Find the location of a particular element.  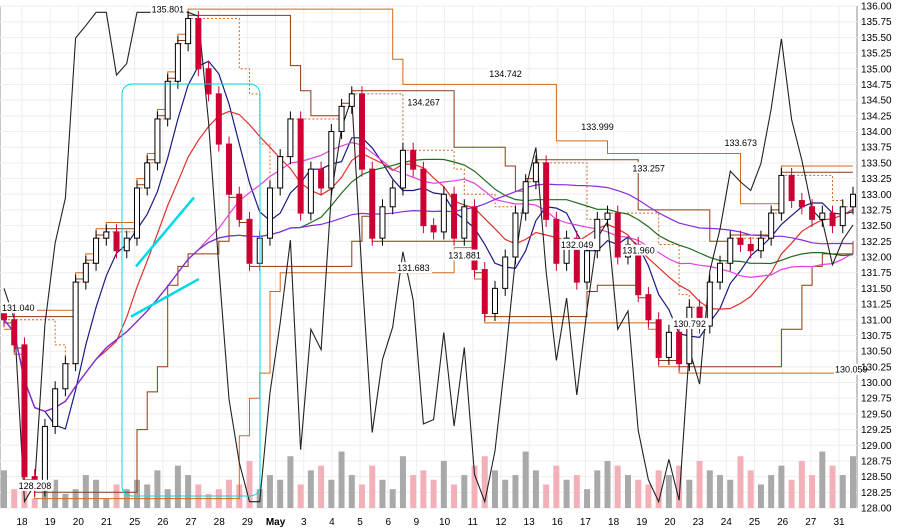

x-tick-label: 24 is located at coordinates (727, 522).